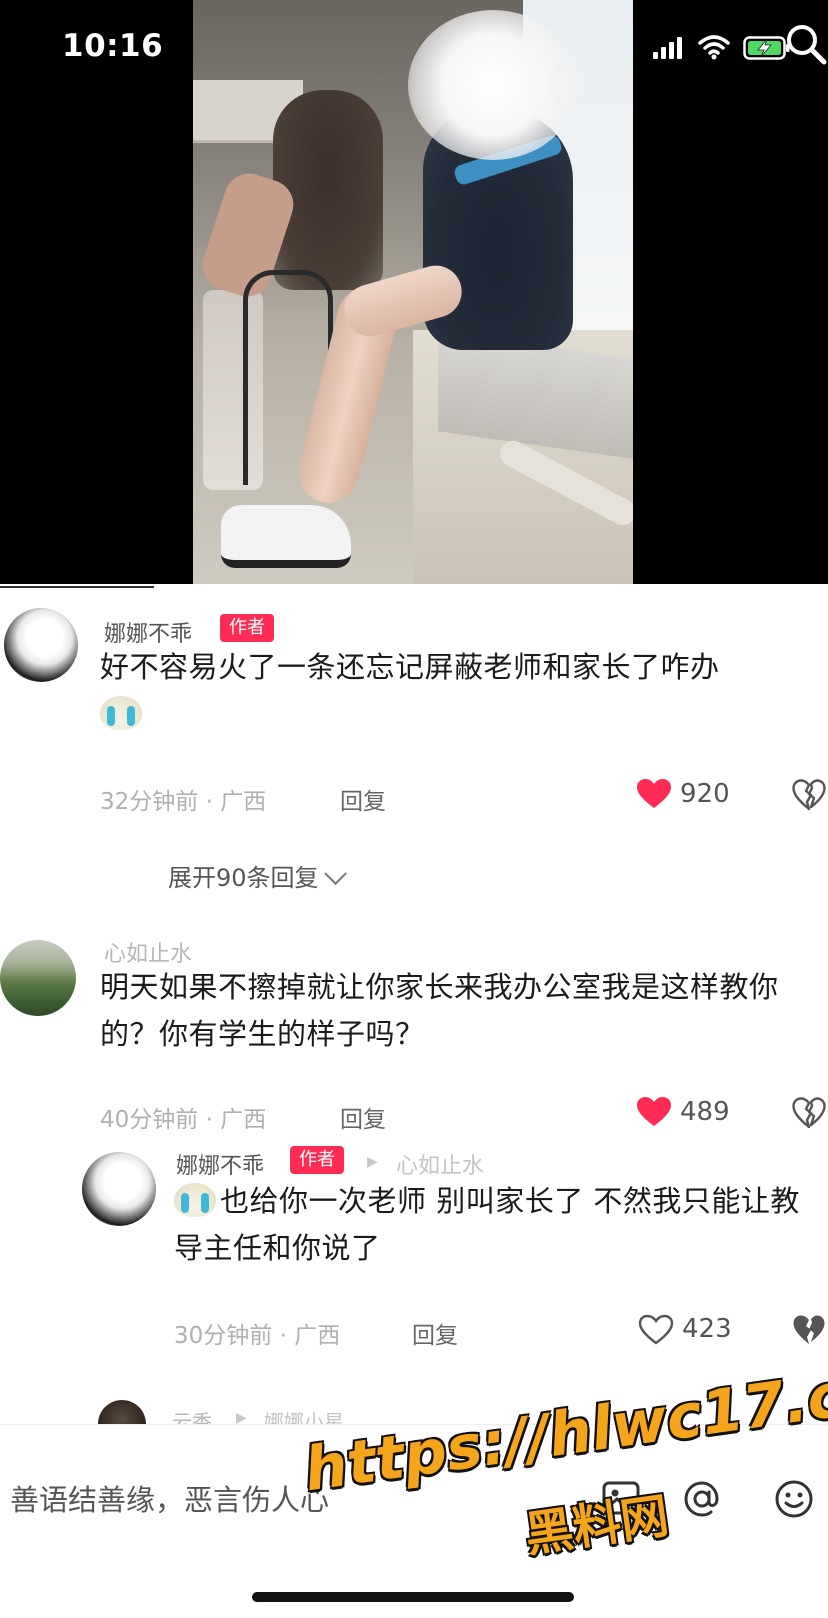 The image size is (828, 1618). What do you see at coordinates (223, 1336) in the screenshot?
I see `reply-time: 30分钟前` at bounding box center [223, 1336].